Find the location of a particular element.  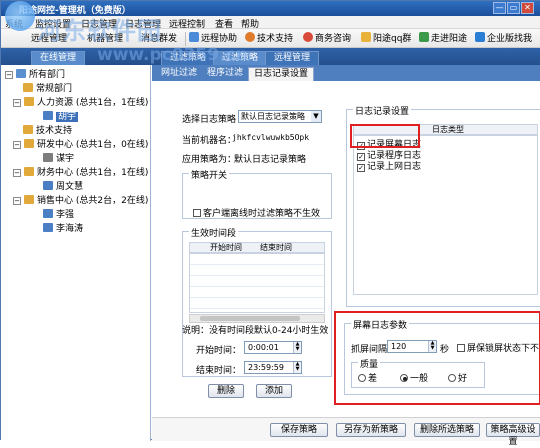

tree-item-computer: 谋宇 is located at coordinates (58, 159).